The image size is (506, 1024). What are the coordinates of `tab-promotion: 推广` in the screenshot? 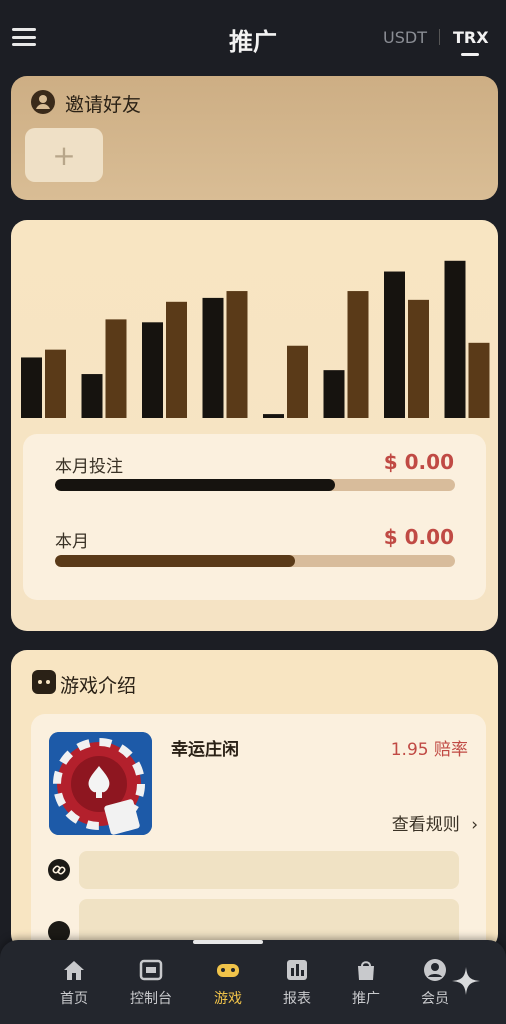 It's located at (366, 983).